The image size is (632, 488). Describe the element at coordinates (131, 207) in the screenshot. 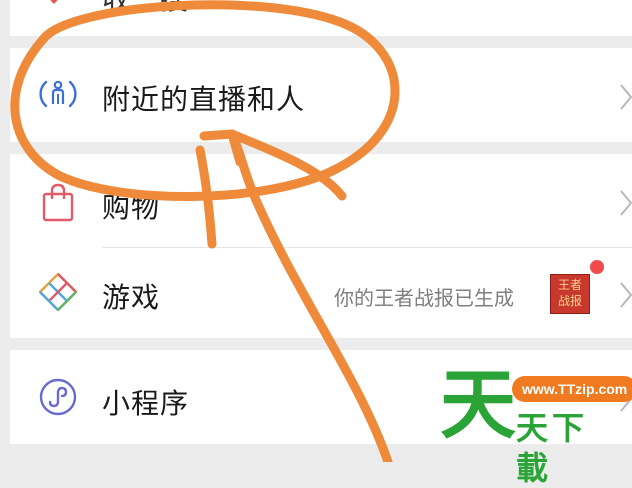

I see `menu-item-shopping-label: 购物` at that location.